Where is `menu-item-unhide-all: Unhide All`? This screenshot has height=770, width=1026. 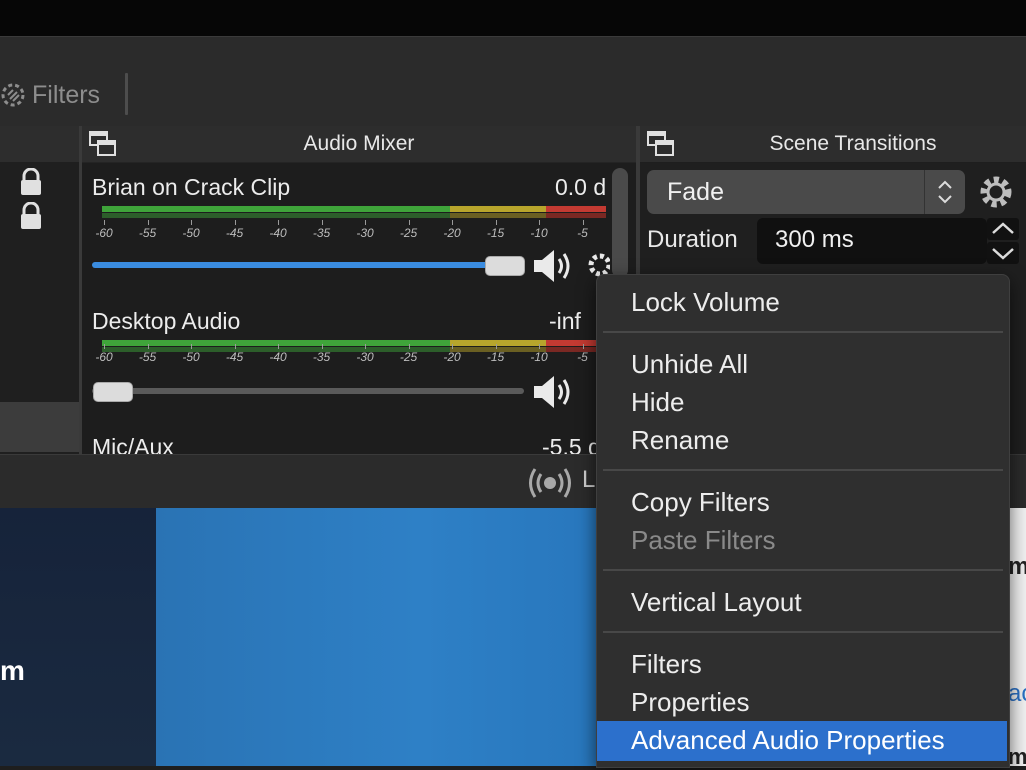 menu-item-unhide-all: Unhide All is located at coordinates (689, 364).